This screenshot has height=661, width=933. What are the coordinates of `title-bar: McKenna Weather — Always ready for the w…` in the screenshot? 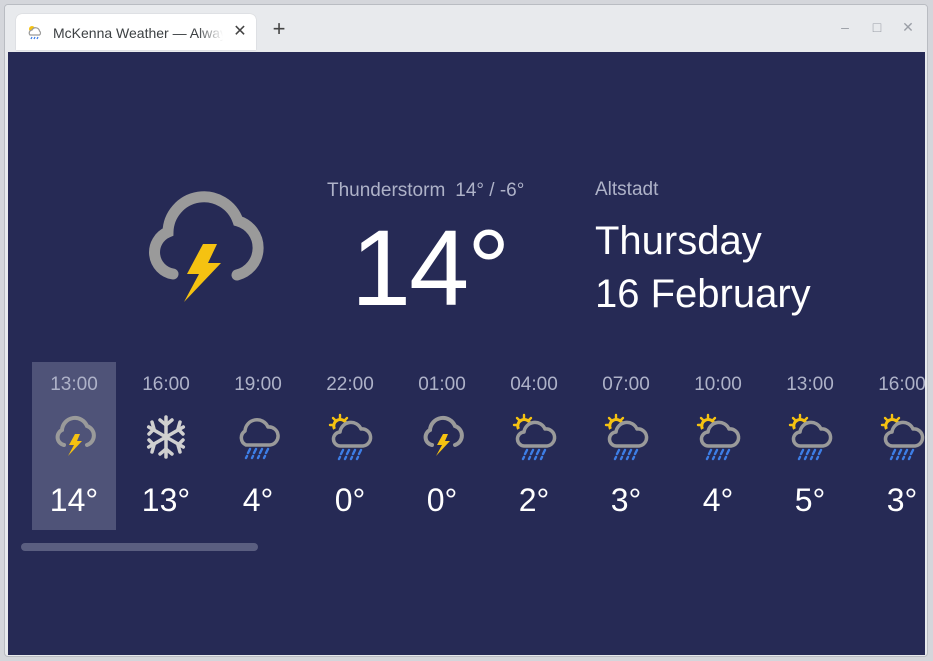 It's located at (466, 27).